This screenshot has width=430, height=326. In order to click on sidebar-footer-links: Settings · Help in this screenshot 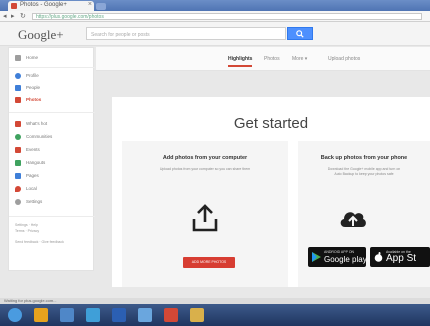, I will do `click(26, 225)`.